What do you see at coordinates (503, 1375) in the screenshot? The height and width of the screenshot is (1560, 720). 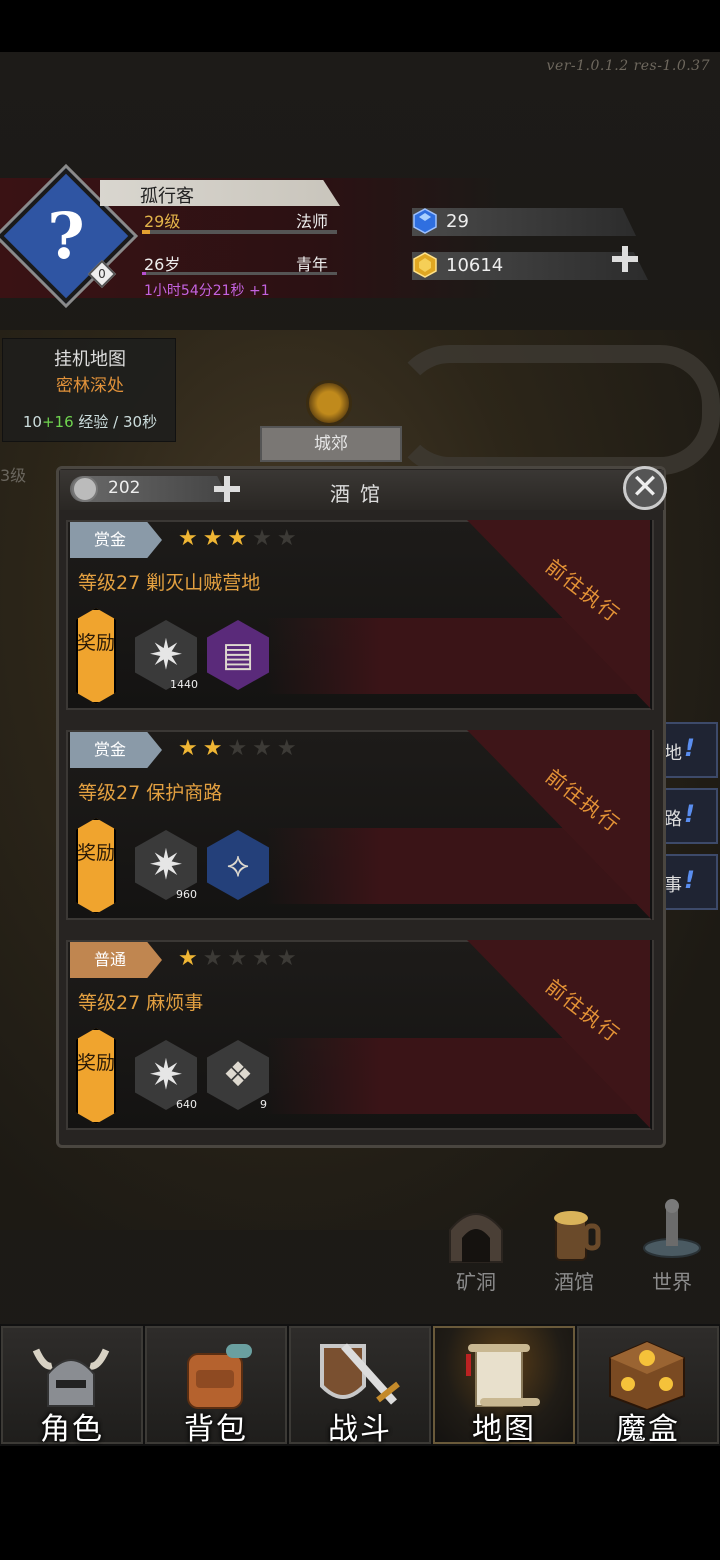 I see `scroll-map-icon` at bounding box center [503, 1375].